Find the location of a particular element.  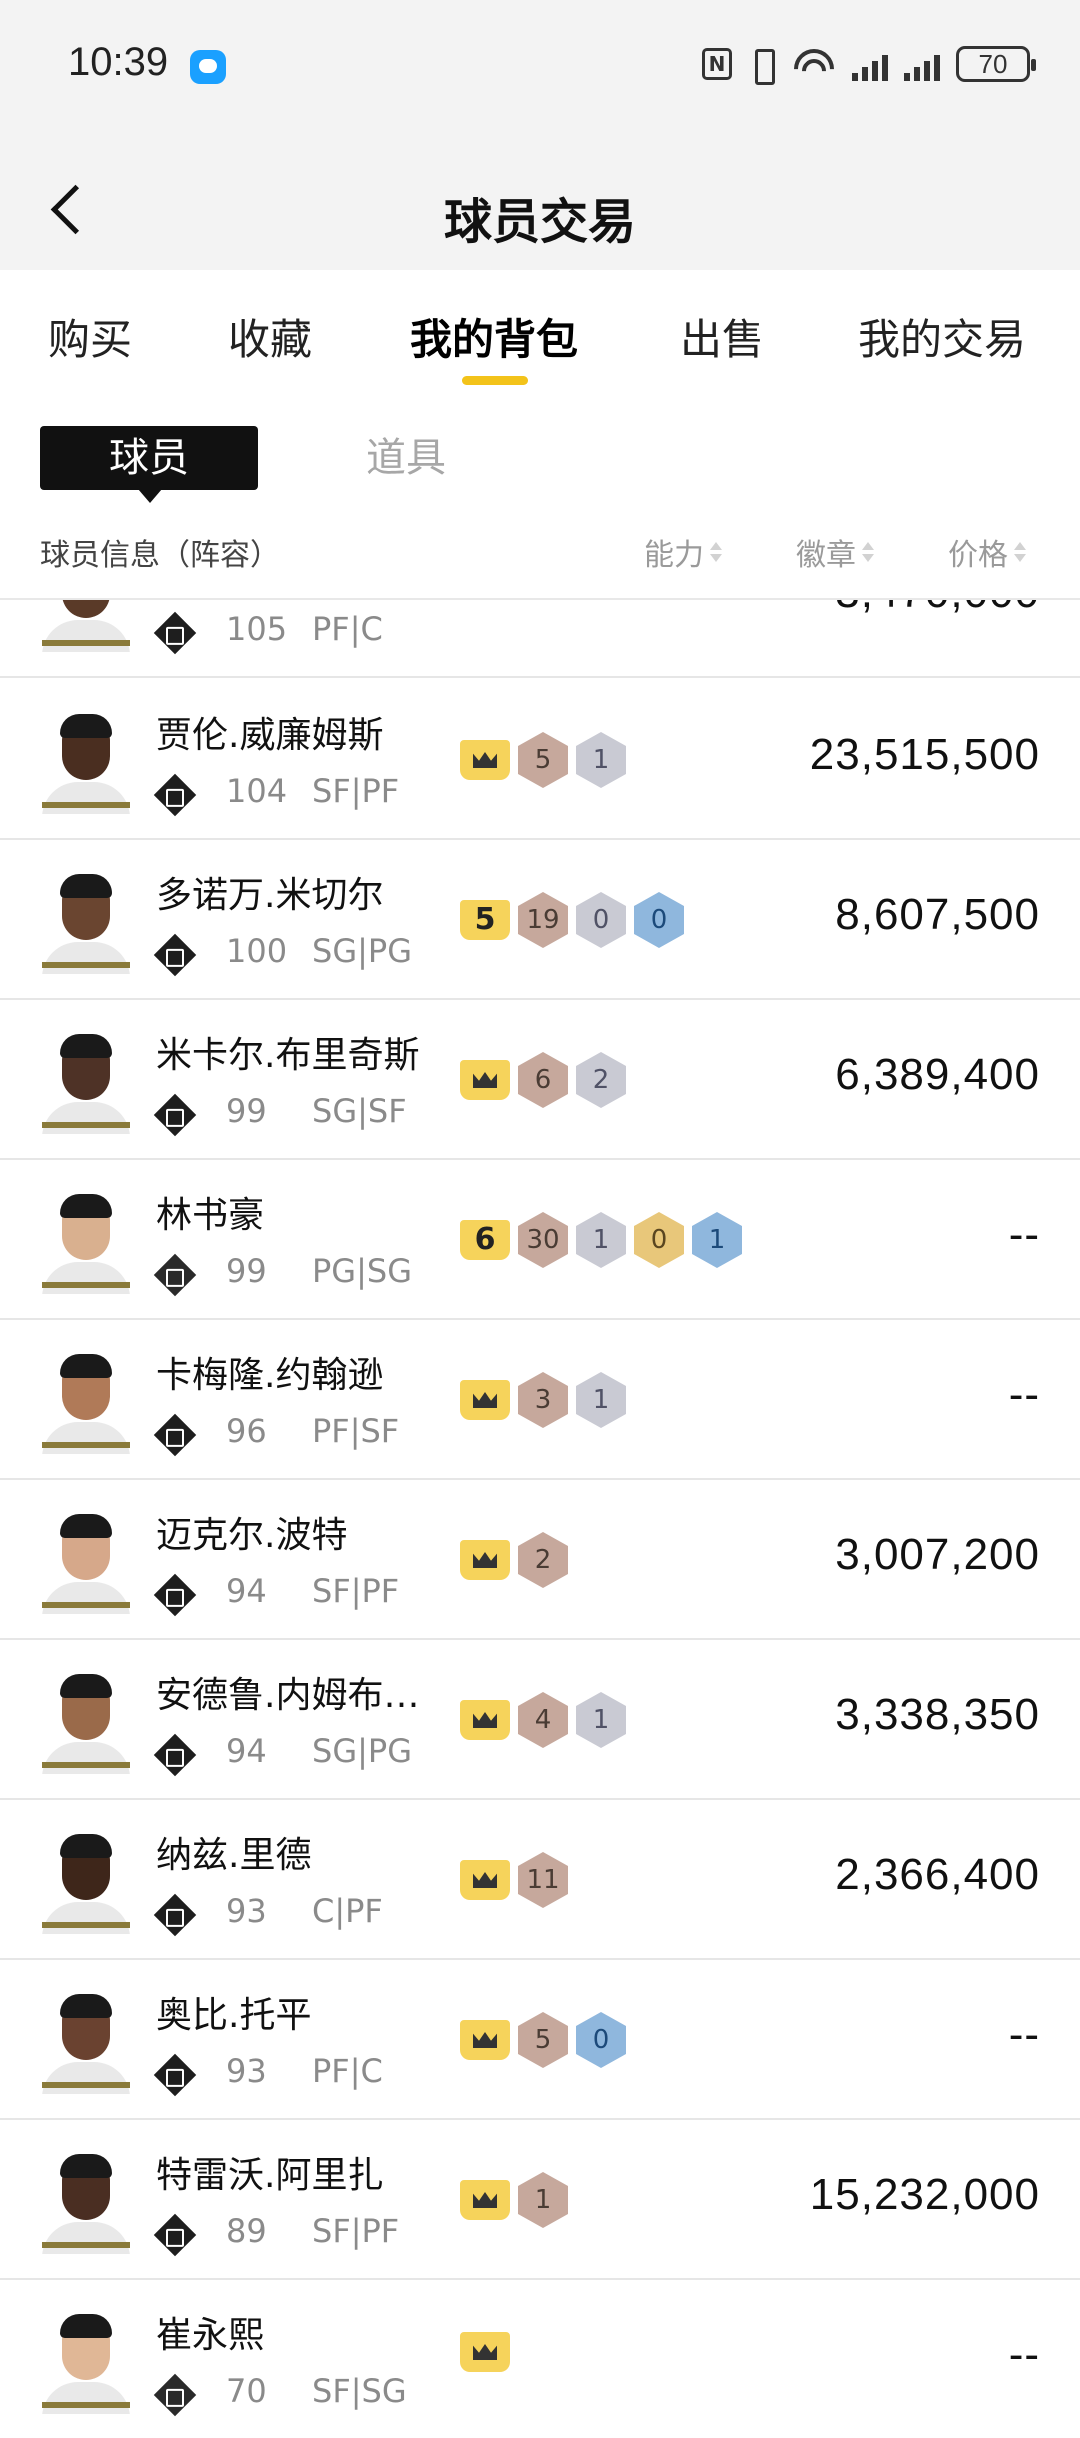

gold-badge-count: 0 is located at coordinates (659, 1240).